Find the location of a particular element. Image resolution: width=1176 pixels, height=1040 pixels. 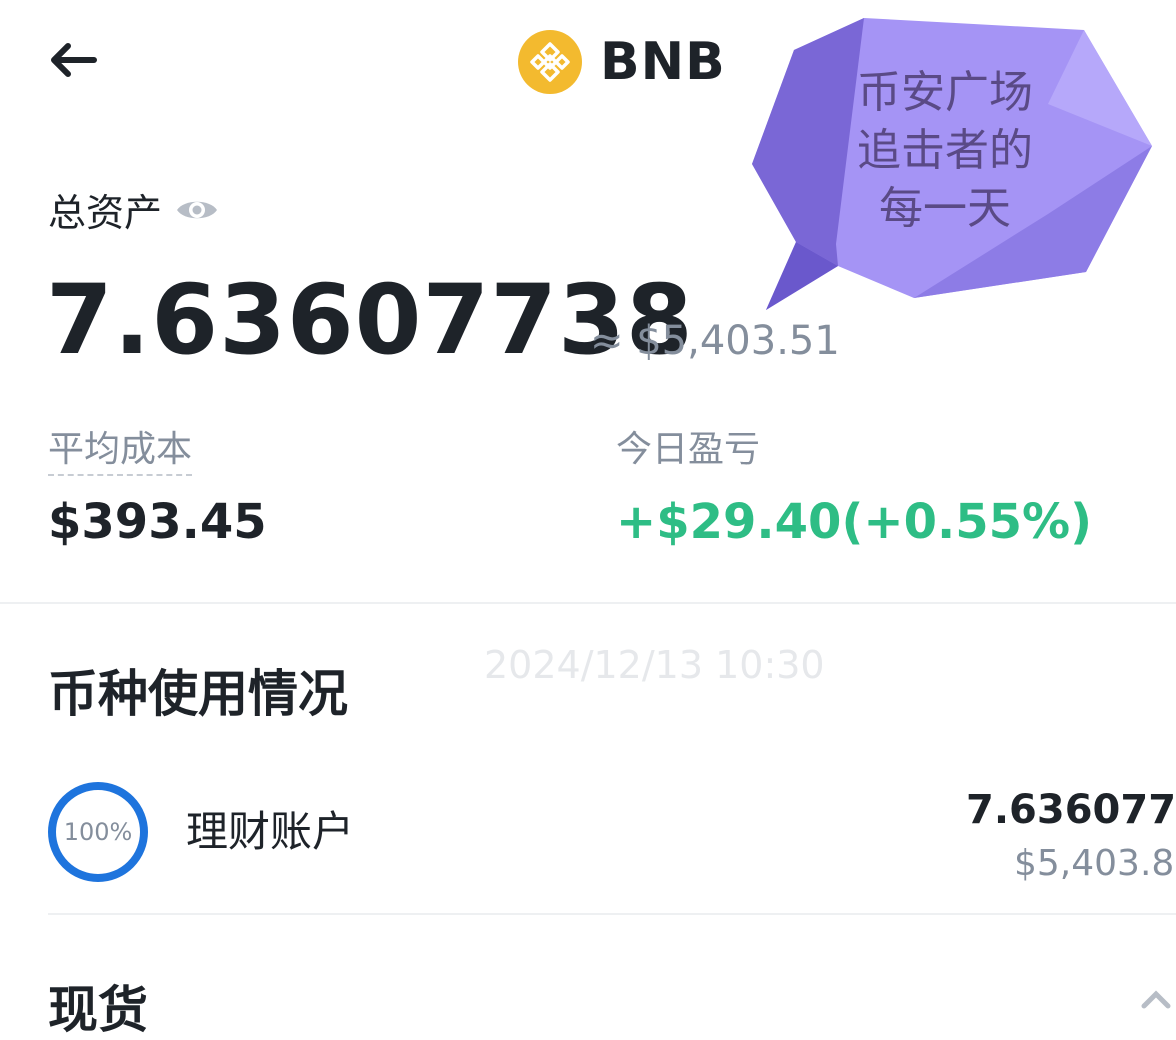

section-divider is located at coordinates (588, 603).